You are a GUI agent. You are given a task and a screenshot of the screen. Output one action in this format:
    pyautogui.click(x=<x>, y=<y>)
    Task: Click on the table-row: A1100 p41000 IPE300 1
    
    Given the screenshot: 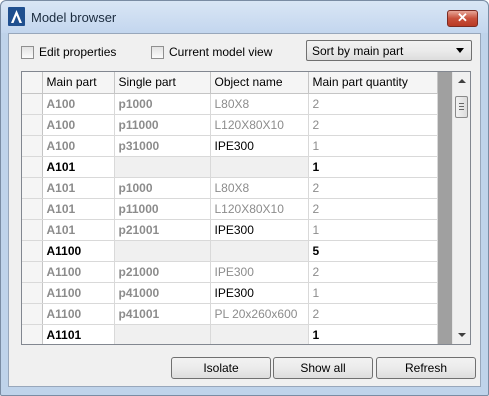 What is the action you would take?
    pyautogui.click(x=230, y=293)
    